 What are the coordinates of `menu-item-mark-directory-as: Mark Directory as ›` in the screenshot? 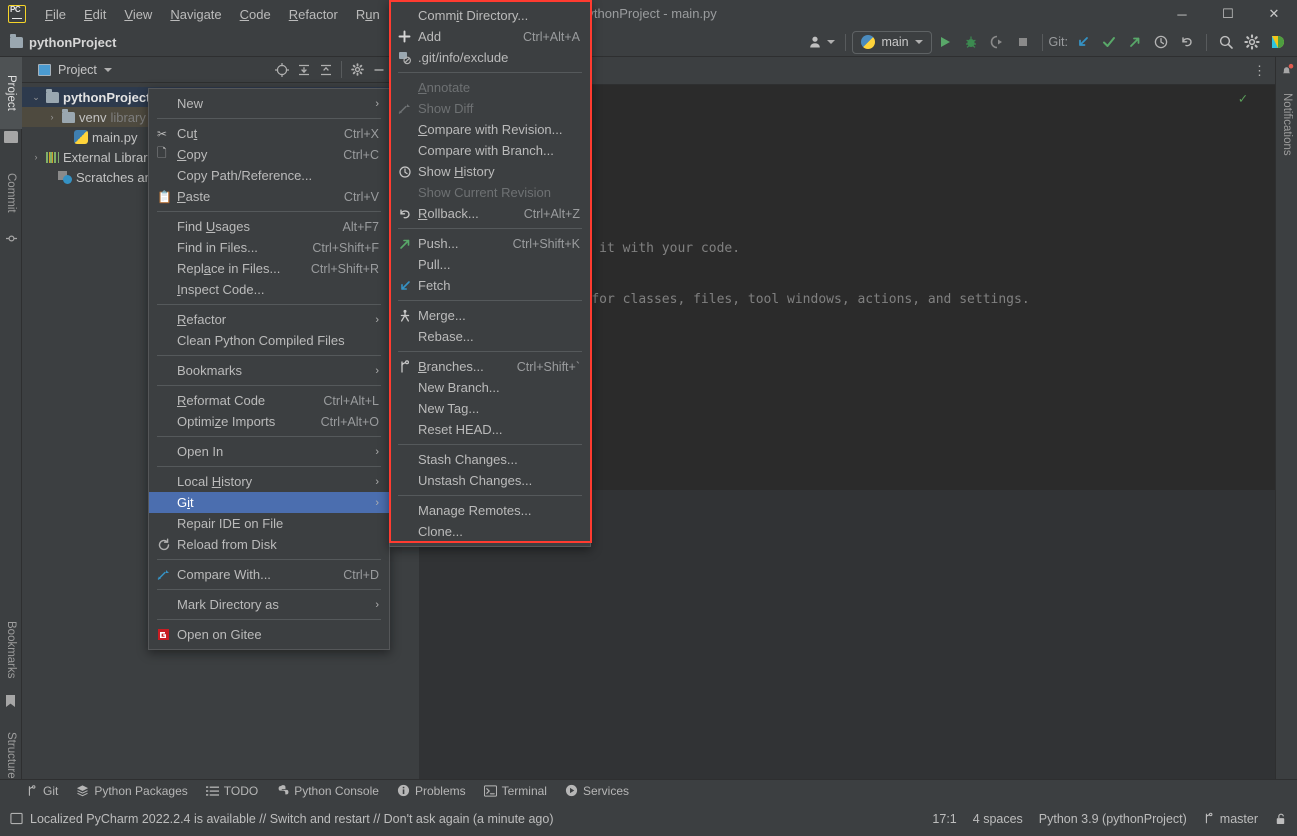 It's located at (269, 604).